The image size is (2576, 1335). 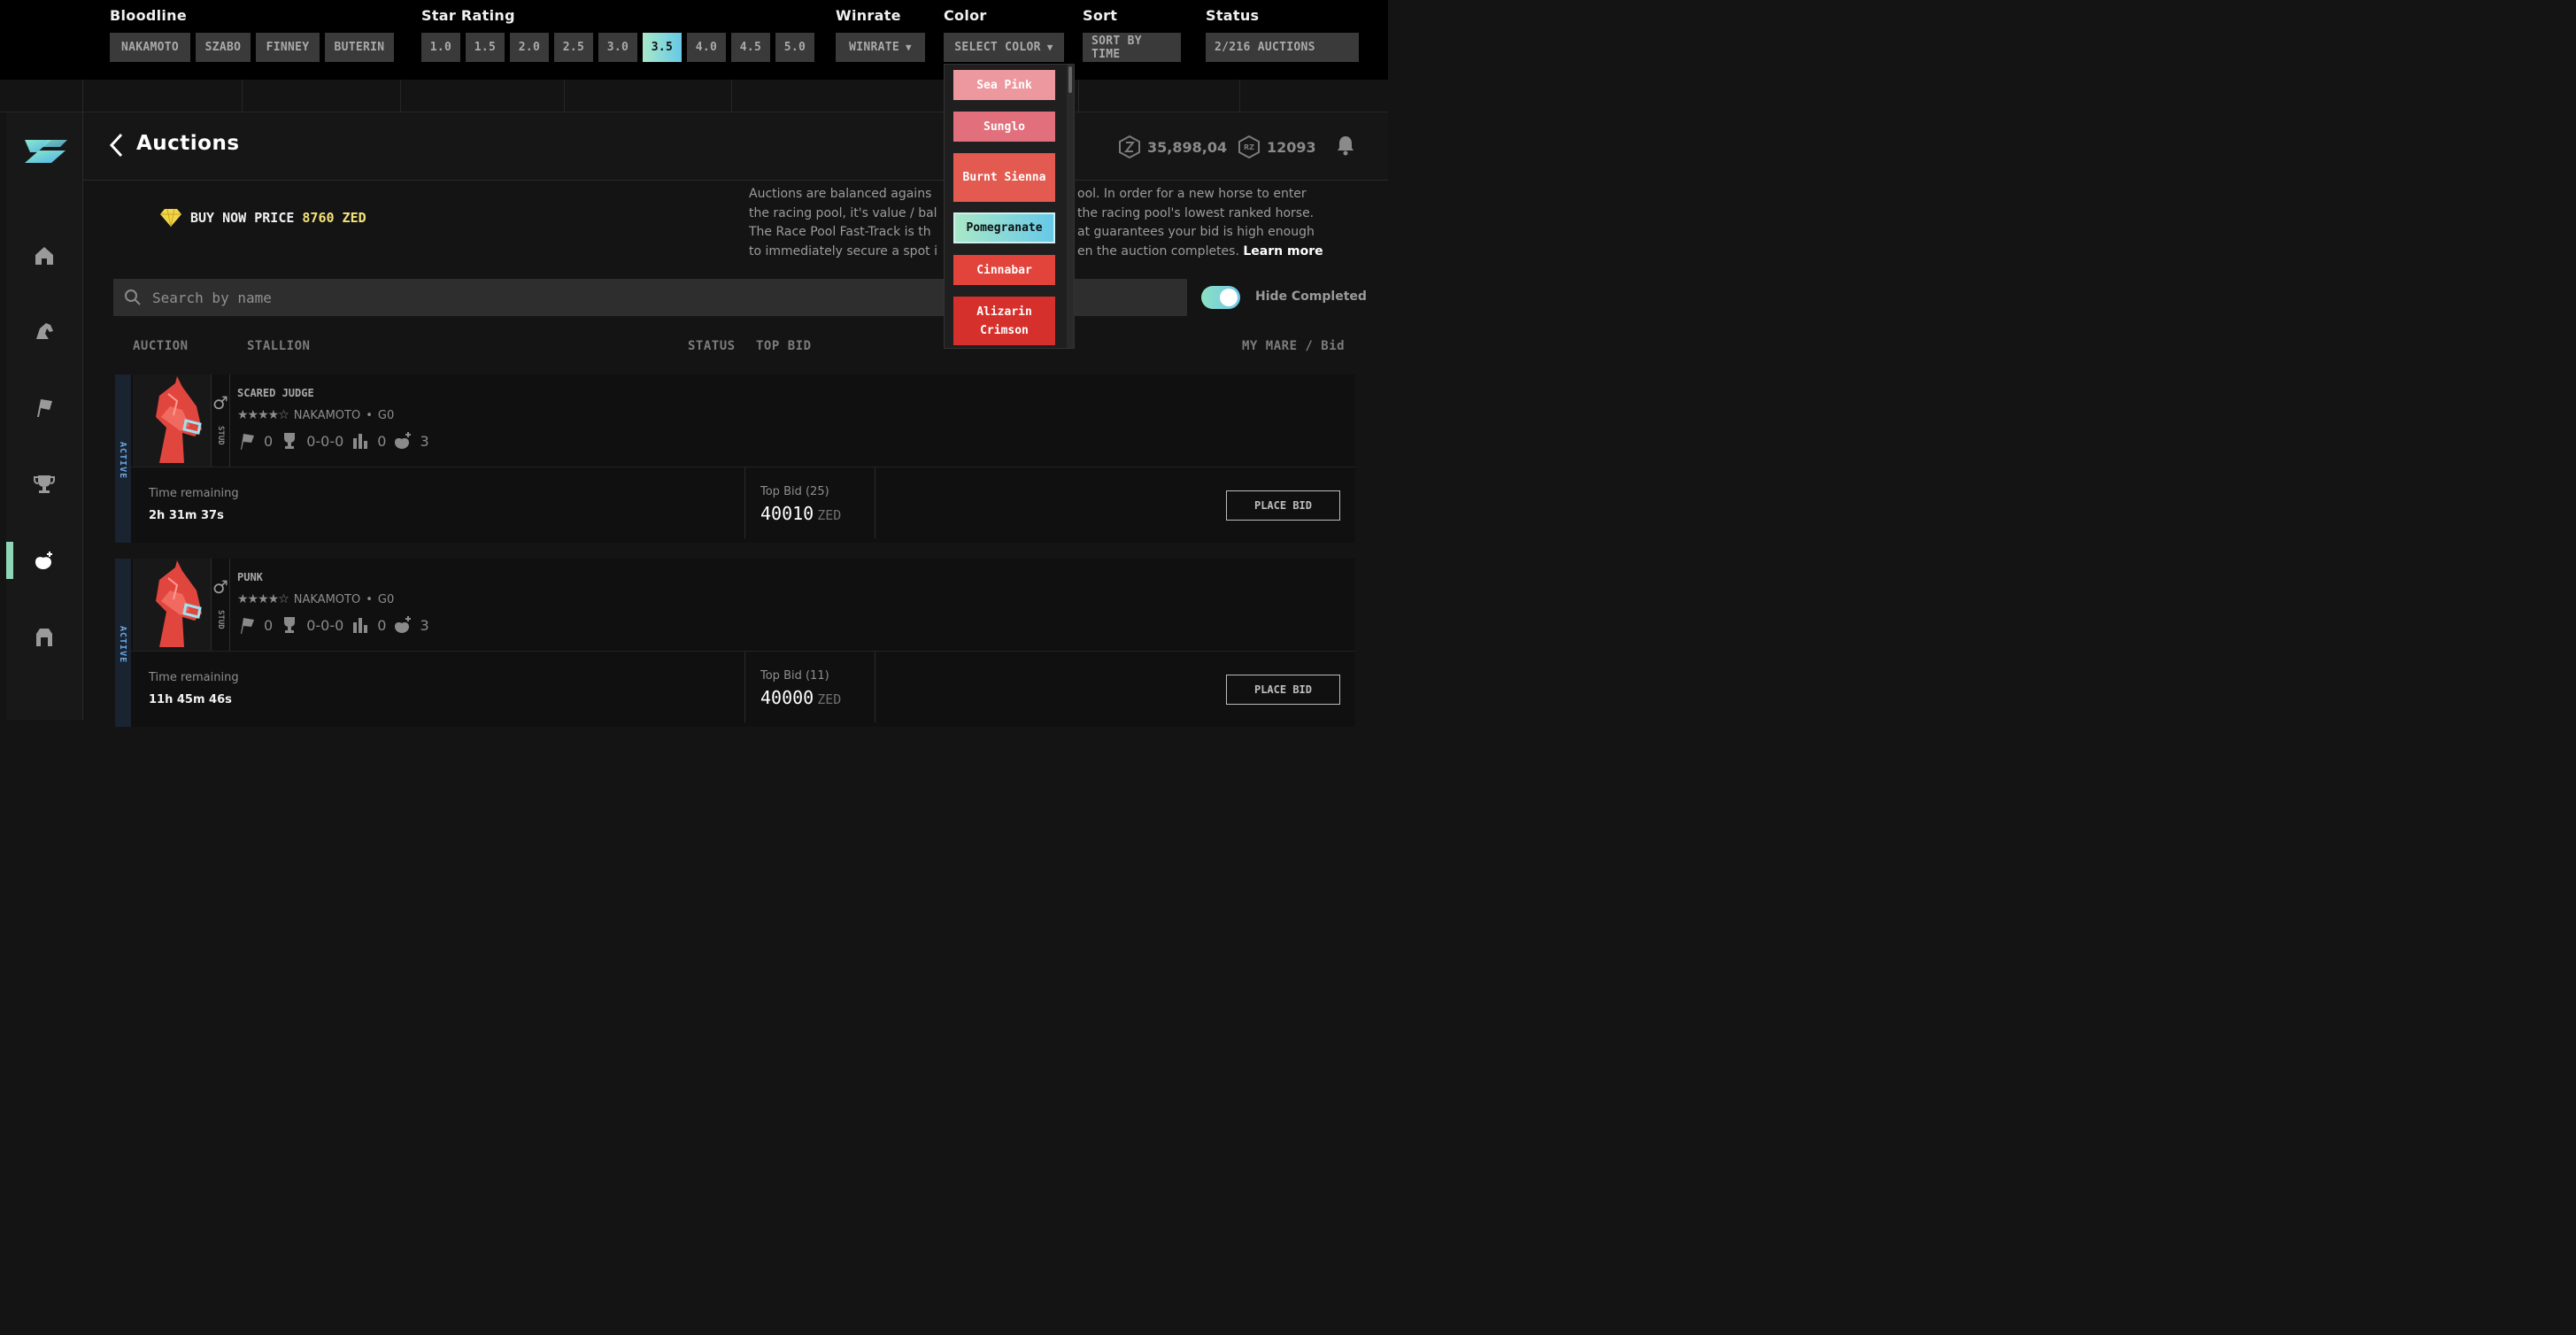 What do you see at coordinates (1283, 251) in the screenshot?
I see `learn-more-link: Learn more` at bounding box center [1283, 251].